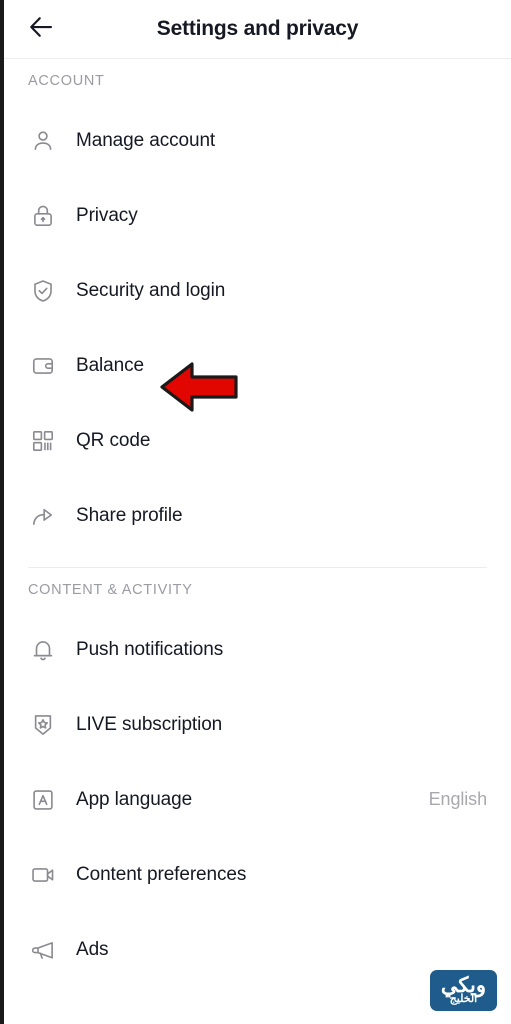  I want to click on shield-check-icon, so click(43, 291).